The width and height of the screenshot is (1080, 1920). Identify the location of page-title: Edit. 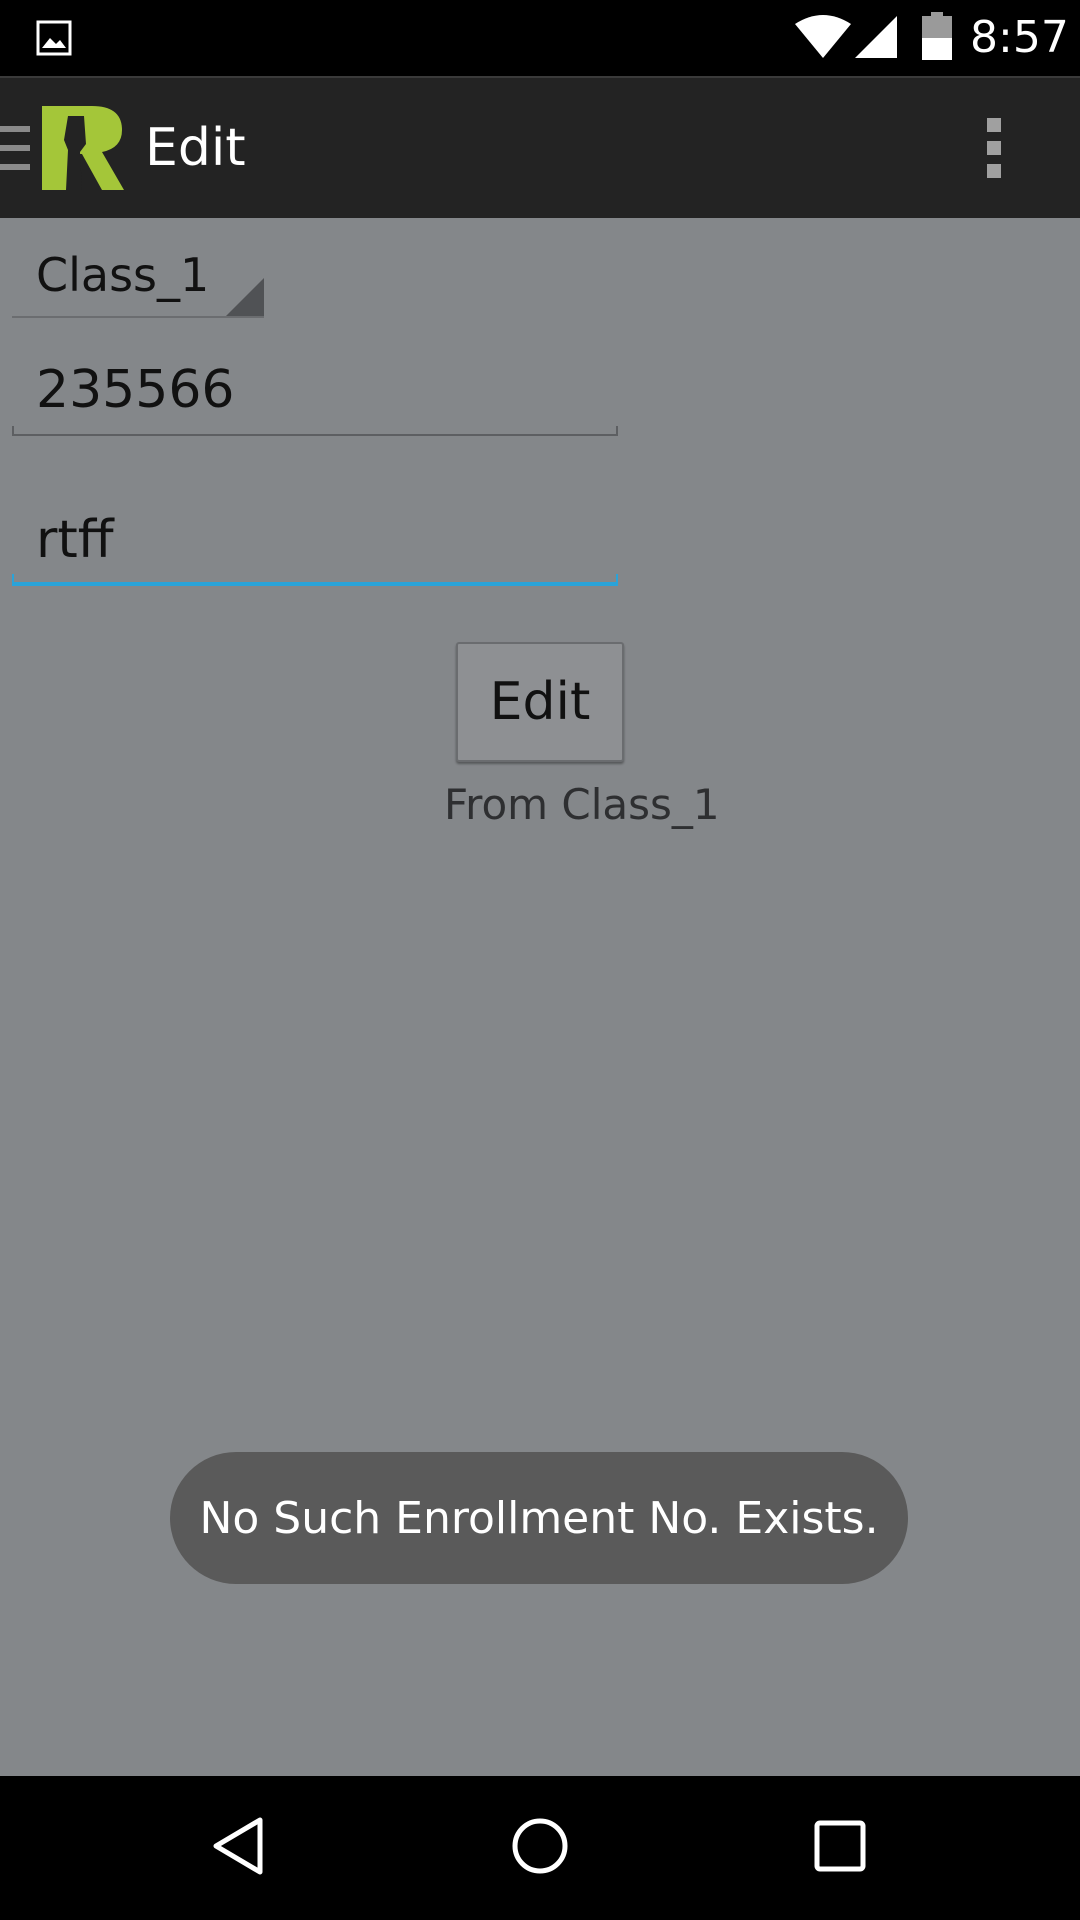
(195, 148).